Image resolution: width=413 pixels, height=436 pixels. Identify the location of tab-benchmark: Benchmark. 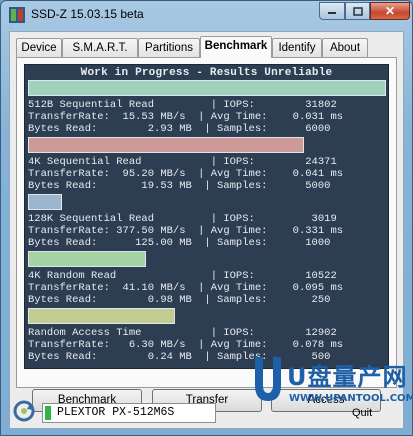
(236, 47).